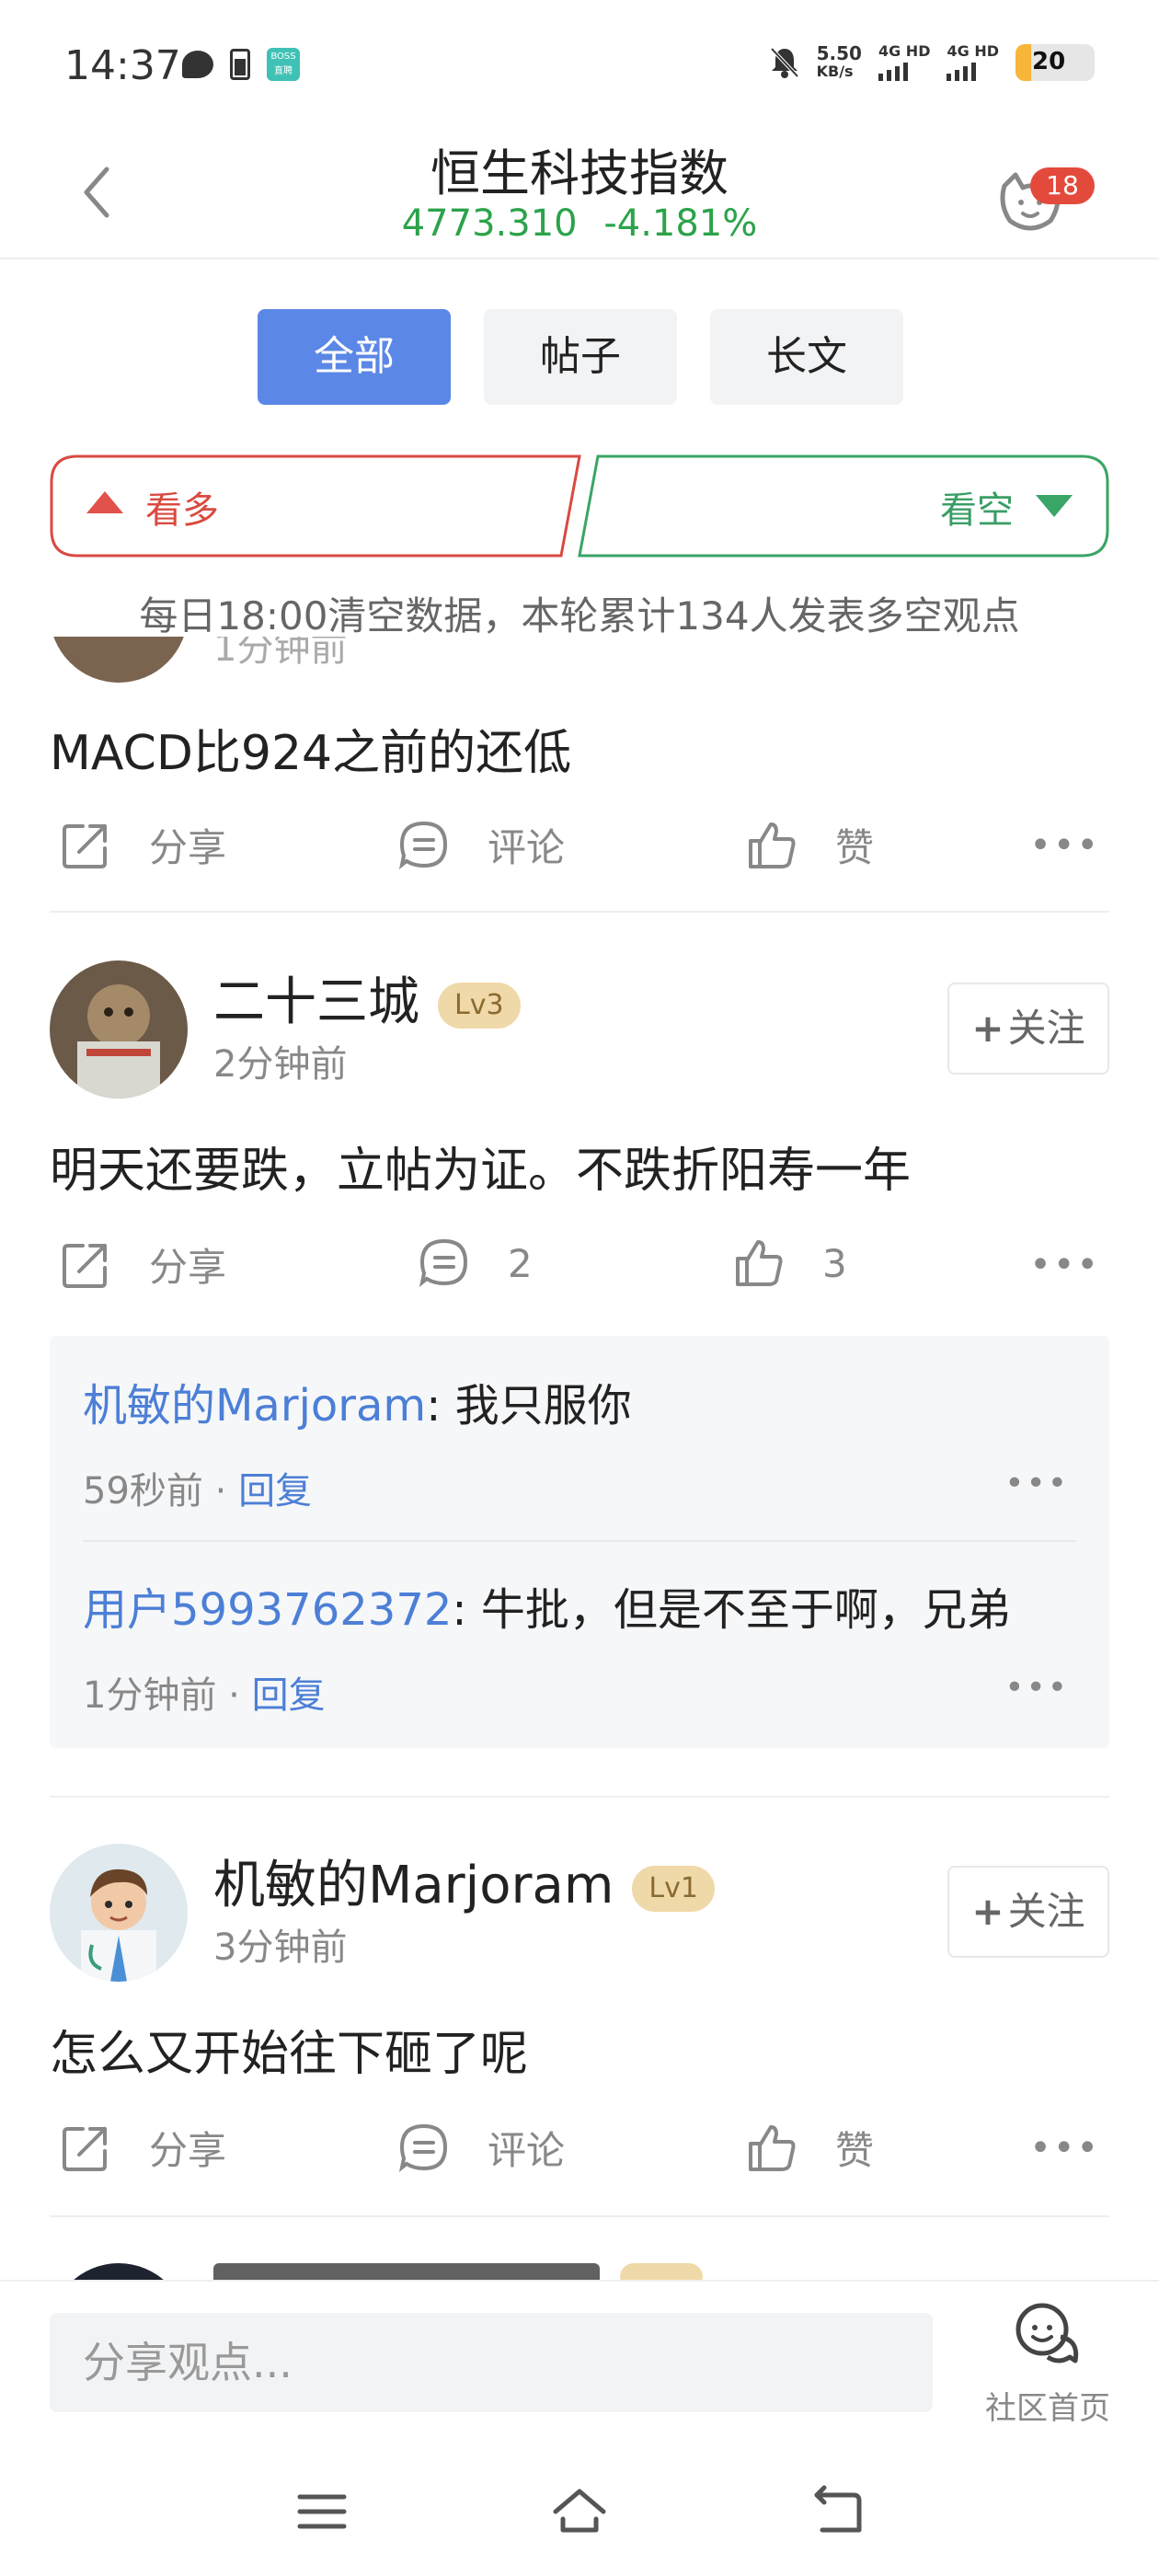  What do you see at coordinates (855, 2150) in the screenshot?
I see `like-label: 赞` at bounding box center [855, 2150].